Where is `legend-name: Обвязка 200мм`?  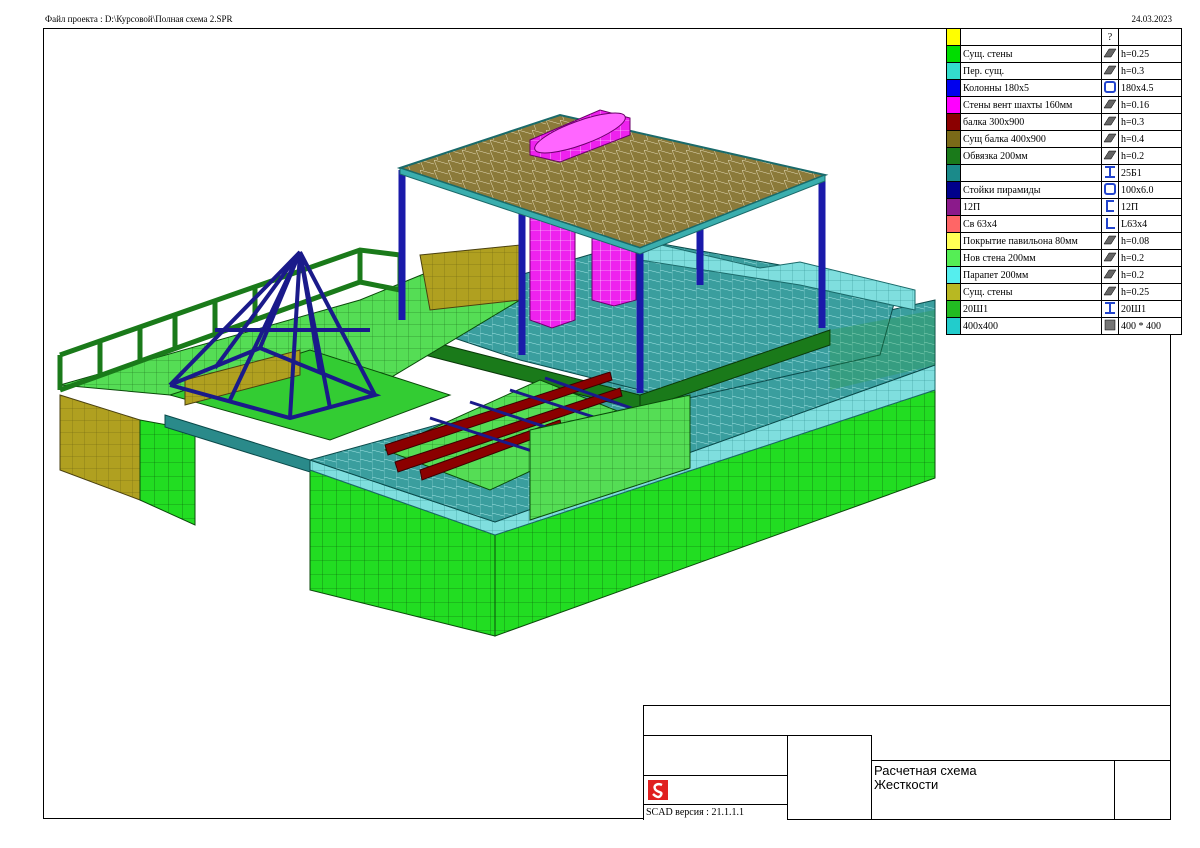
legend-name: Обвязка 200мм is located at coordinates (1031, 156).